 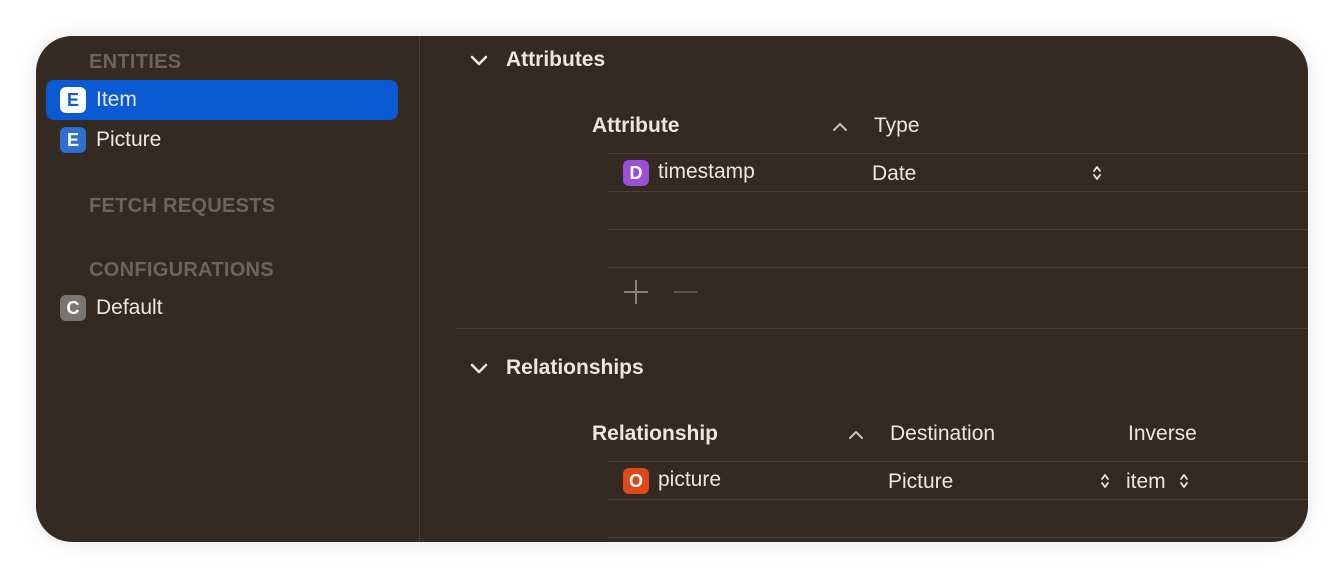 What do you see at coordinates (182, 206) in the screenshot?
I see `fetch-requests-section-header: FETCH REQUESTS` at bounding box center [182, 206].